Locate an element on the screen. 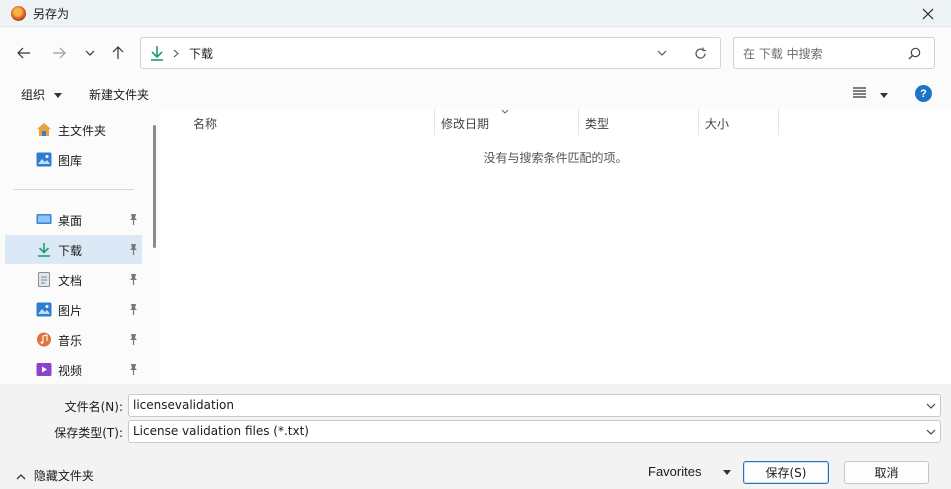  new-folder-button: 新建文件夹 is located at coordinates (119, 94).